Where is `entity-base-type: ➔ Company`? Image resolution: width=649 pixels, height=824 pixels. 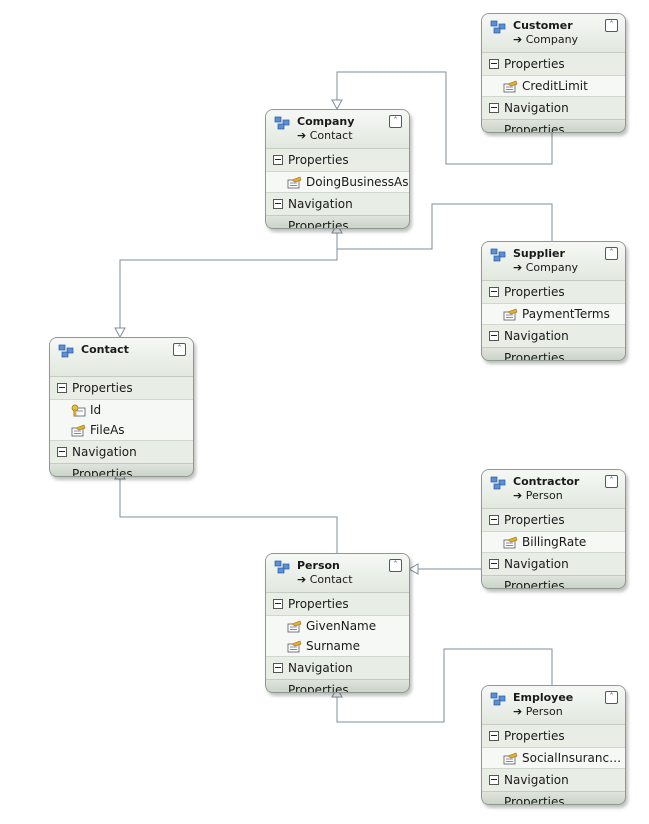 entity-base-type: ➔ Company is located at coordinates (546, 39).